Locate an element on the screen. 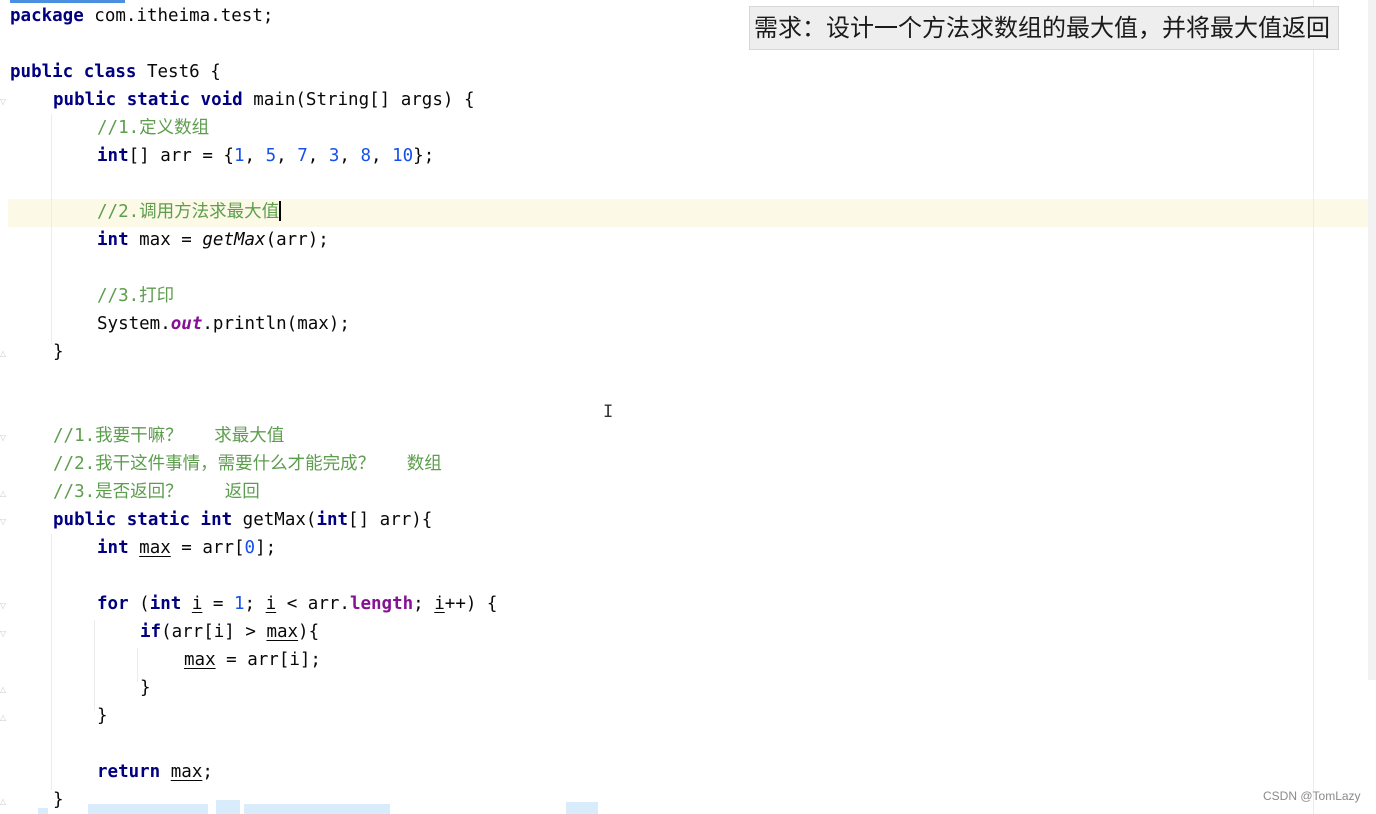 Image resolution: width=1376 pixels, height=814 pixels. video-overlay-strip is located at coordinates (688, 806).